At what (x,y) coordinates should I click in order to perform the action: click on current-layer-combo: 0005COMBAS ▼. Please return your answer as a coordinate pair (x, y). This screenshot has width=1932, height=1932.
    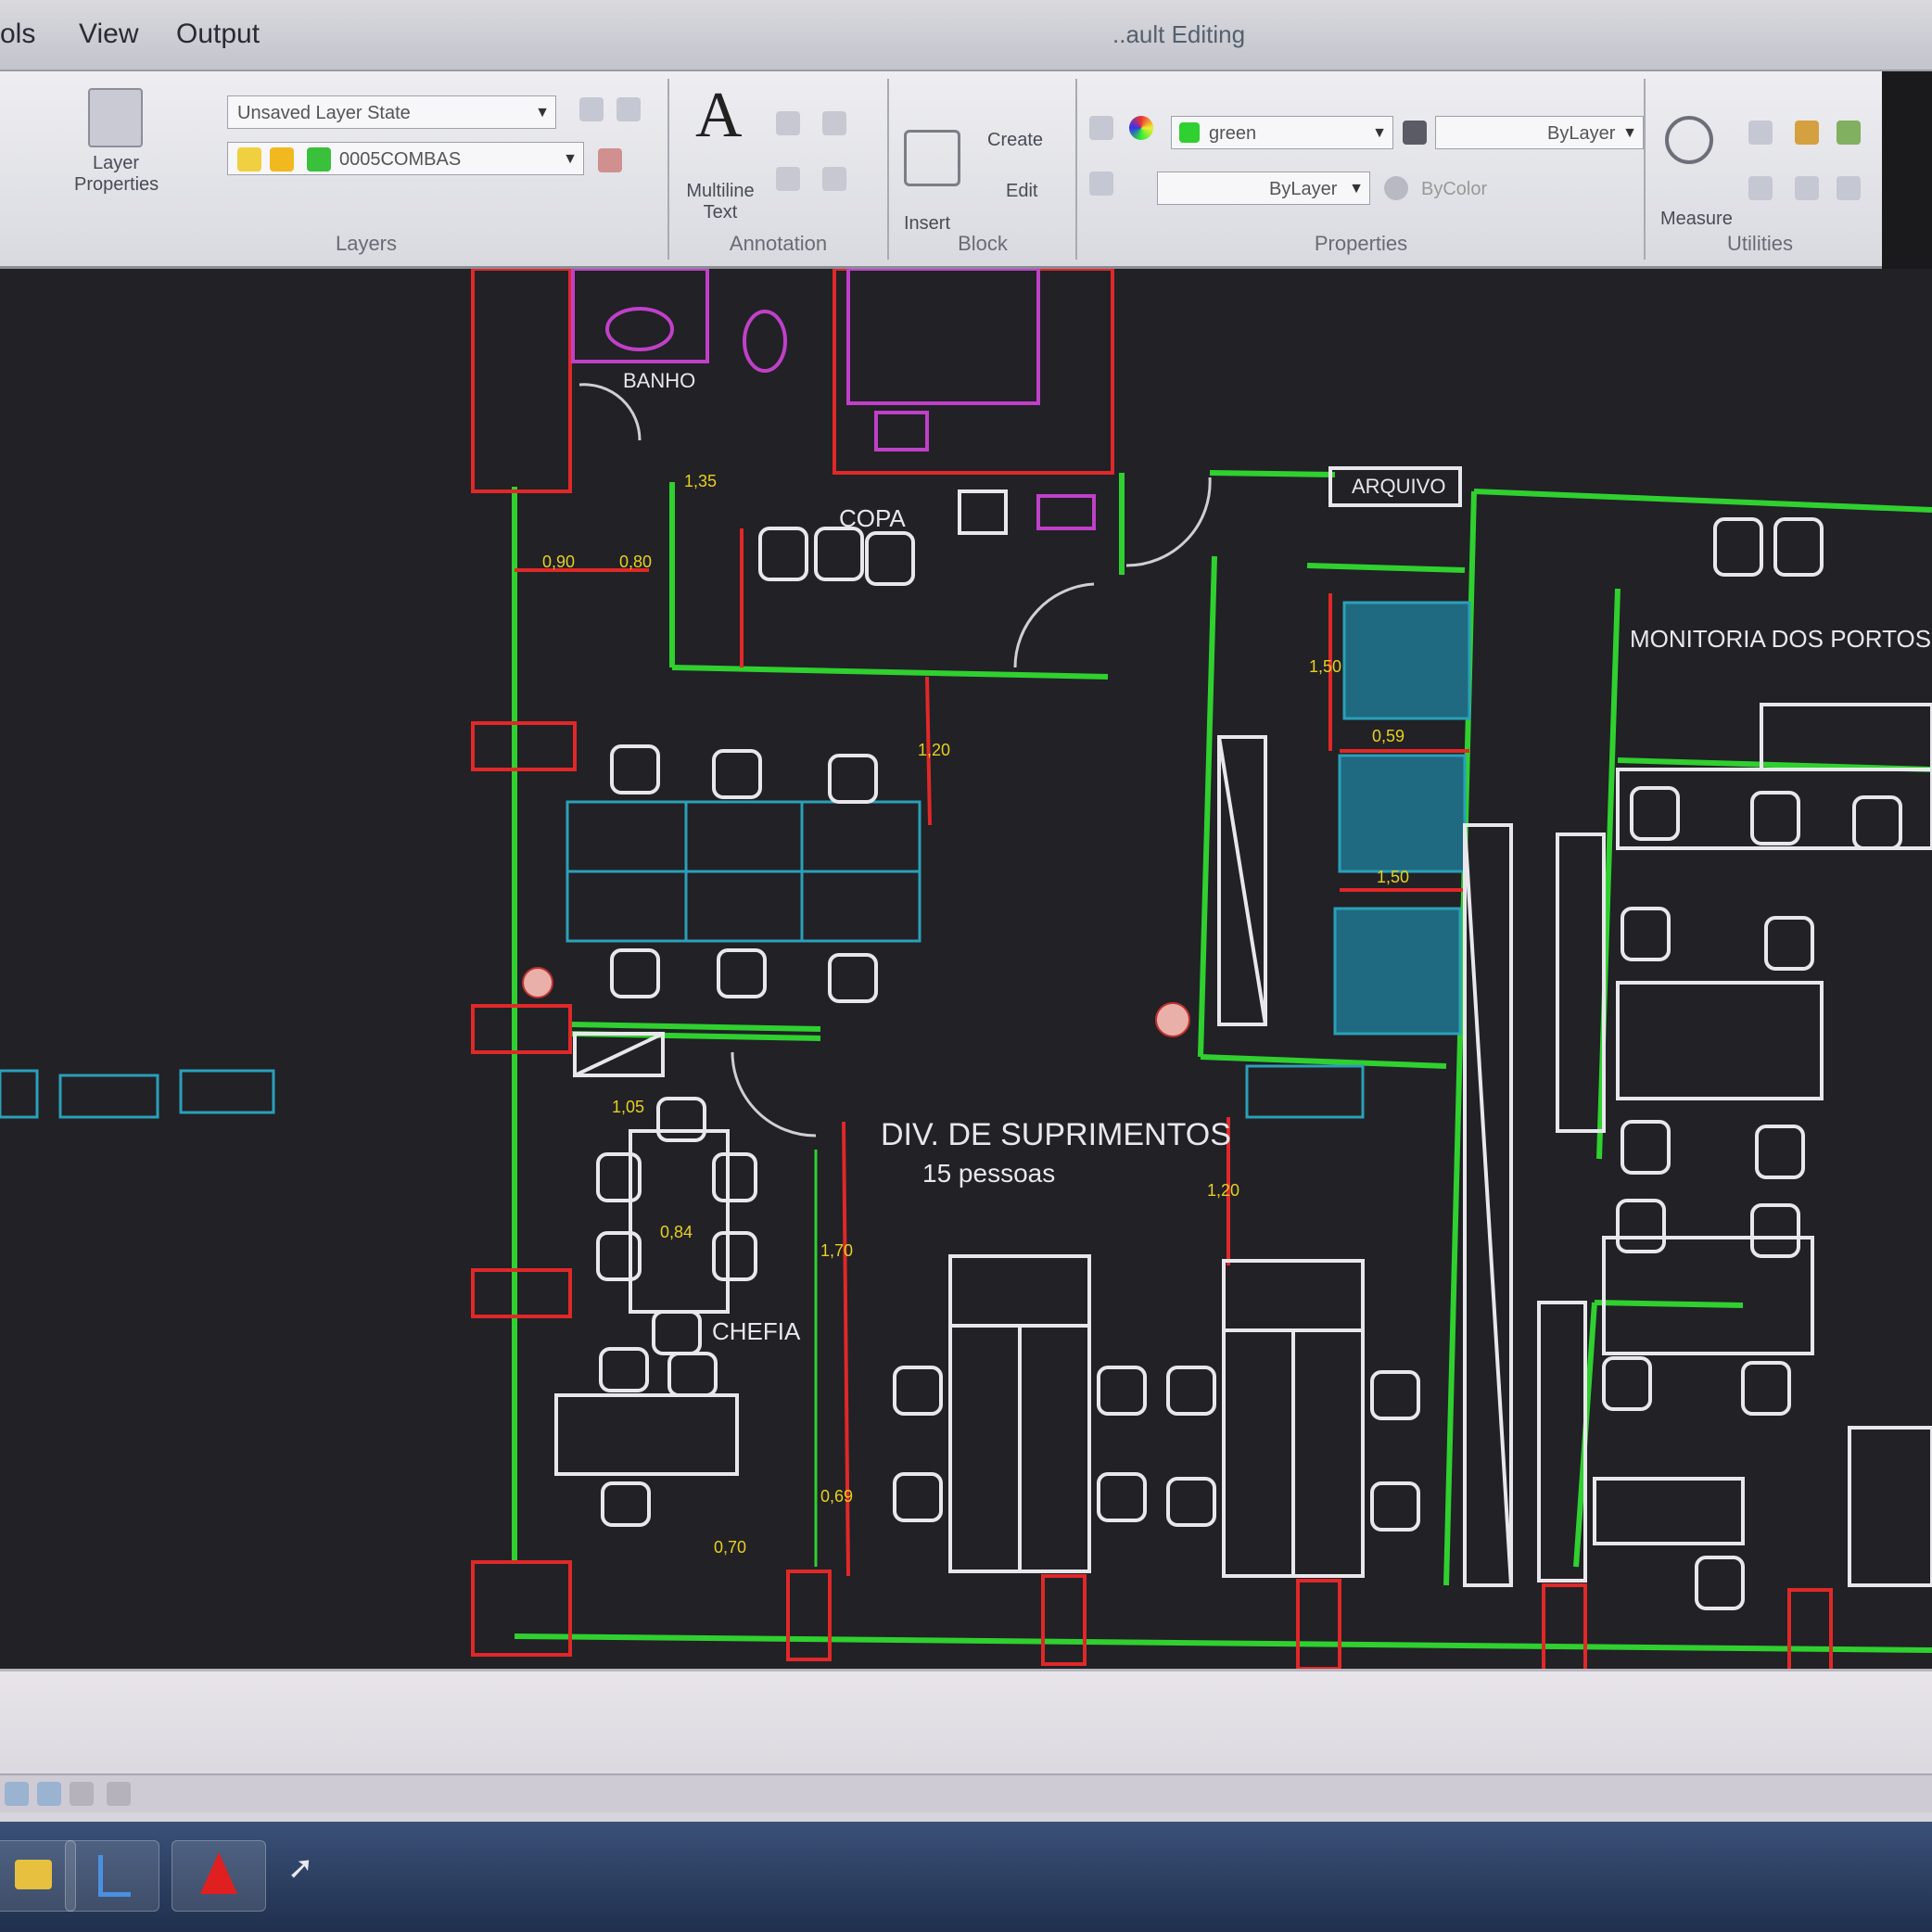
    Looking at the image, I should click on (405, 158).